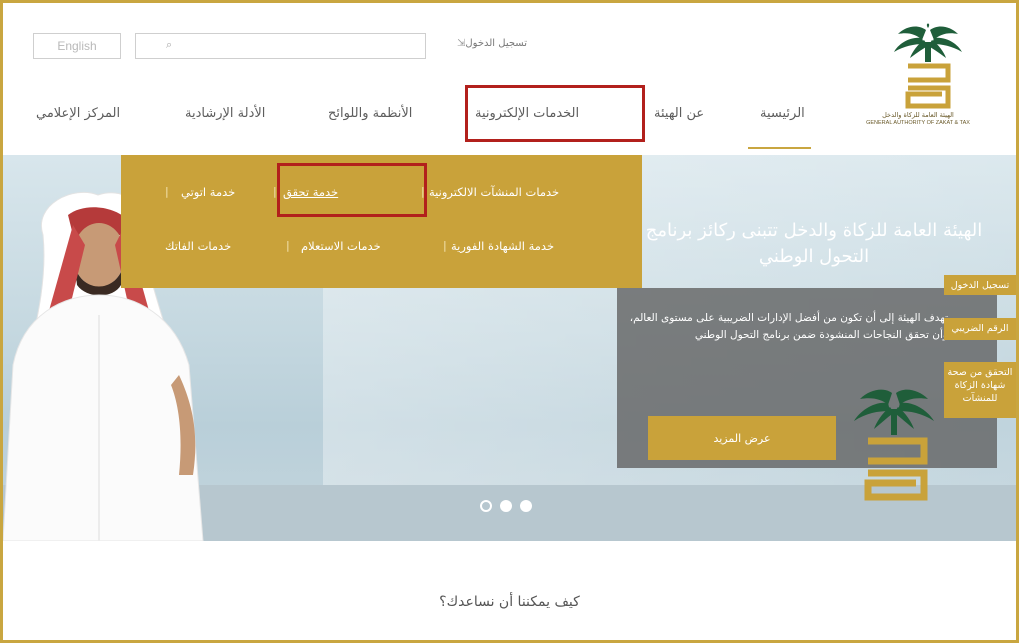 The image size is (1019, 643). Describe the element at coordinates (169, 45) in the screenshot. I see `search-icon: ⌕` at that location.